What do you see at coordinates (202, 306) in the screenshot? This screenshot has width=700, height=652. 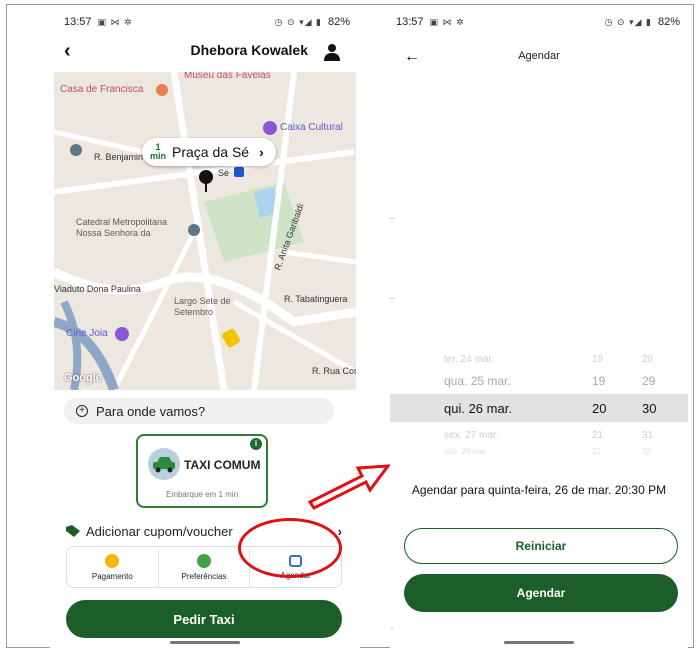 I see `poi-label: Largo Sete de Setembro` at bounding box center [202, 306].